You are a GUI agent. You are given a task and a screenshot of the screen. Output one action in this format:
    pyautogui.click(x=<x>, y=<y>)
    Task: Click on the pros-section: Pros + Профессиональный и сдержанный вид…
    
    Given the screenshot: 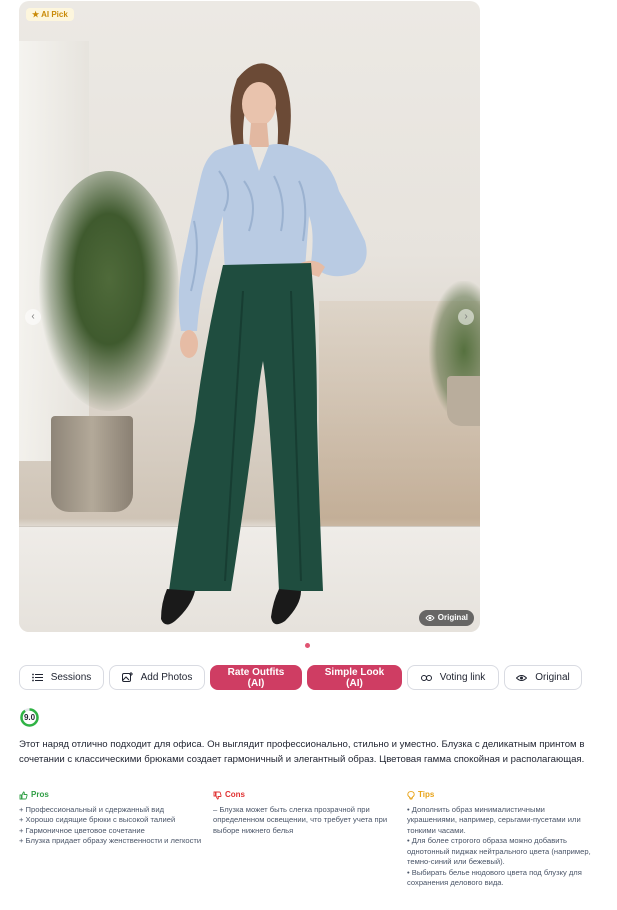 What is the action you would take?
    pyautogui.click(x=111, y=818)
    